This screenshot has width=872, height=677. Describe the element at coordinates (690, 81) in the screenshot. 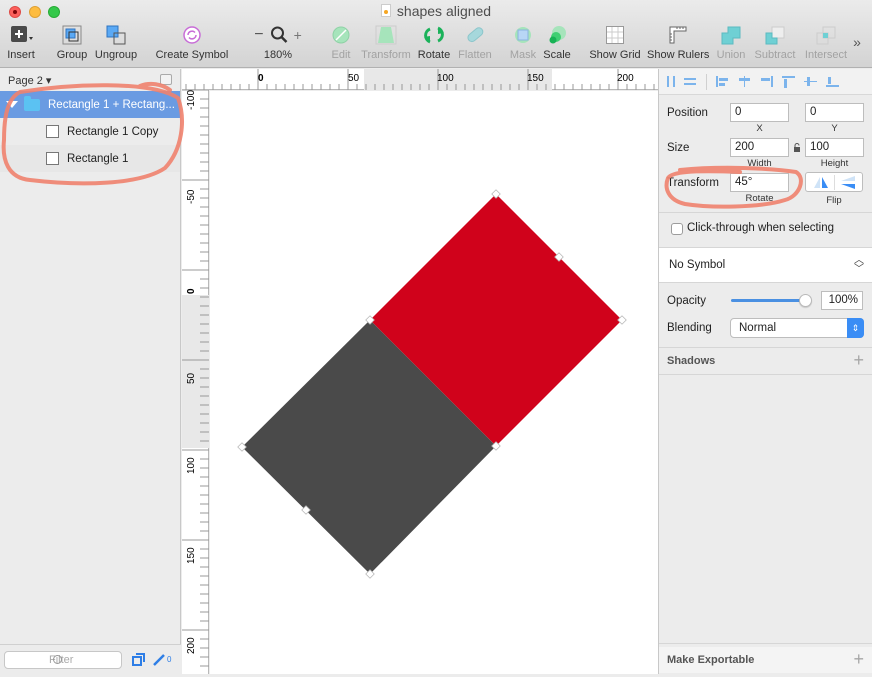

I see `distribute-vertical-icon` at that location.